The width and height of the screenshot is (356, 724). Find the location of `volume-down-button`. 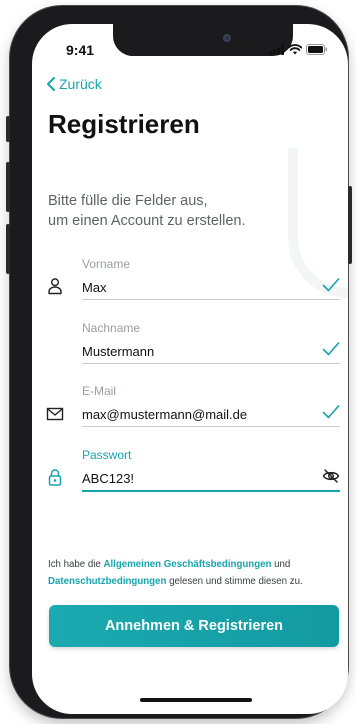

volume-down-button is located at coordinates (8, 249).